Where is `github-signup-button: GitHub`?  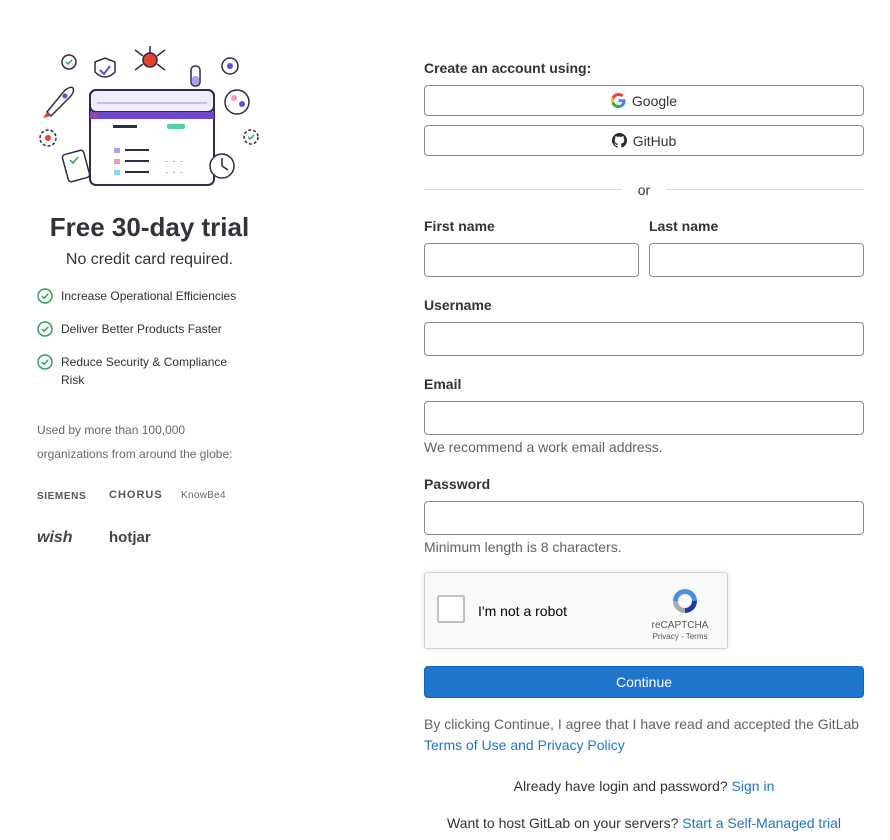 github-signup-button: GitHub is located at coordinates (644, 140).